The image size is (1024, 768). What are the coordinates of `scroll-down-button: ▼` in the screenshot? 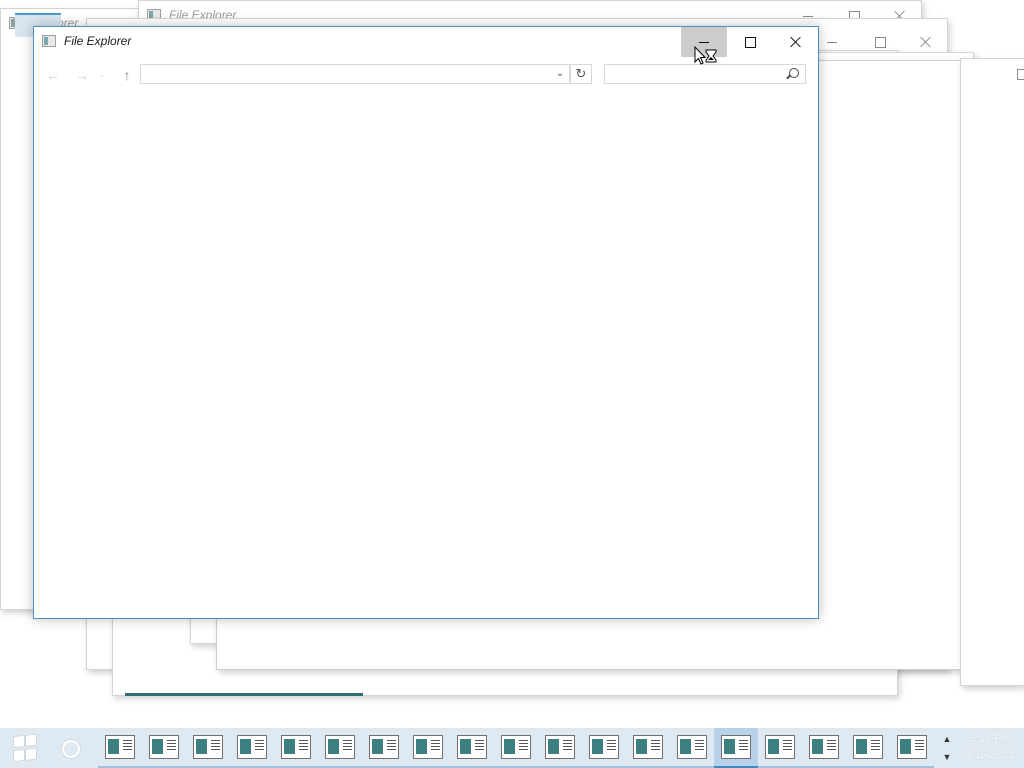 It's located at (947, 757).